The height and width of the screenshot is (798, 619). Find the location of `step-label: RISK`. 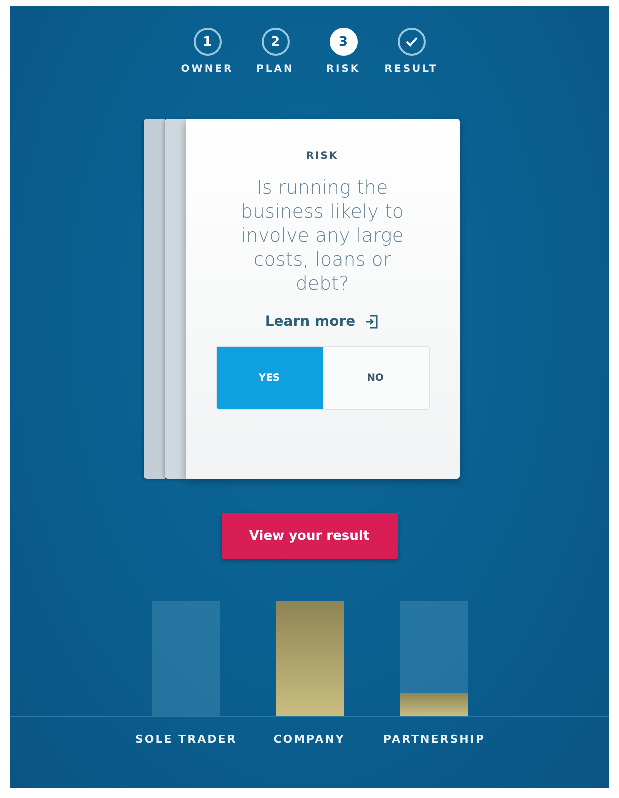

step-label: RISK is located at coordinates (343, 69).